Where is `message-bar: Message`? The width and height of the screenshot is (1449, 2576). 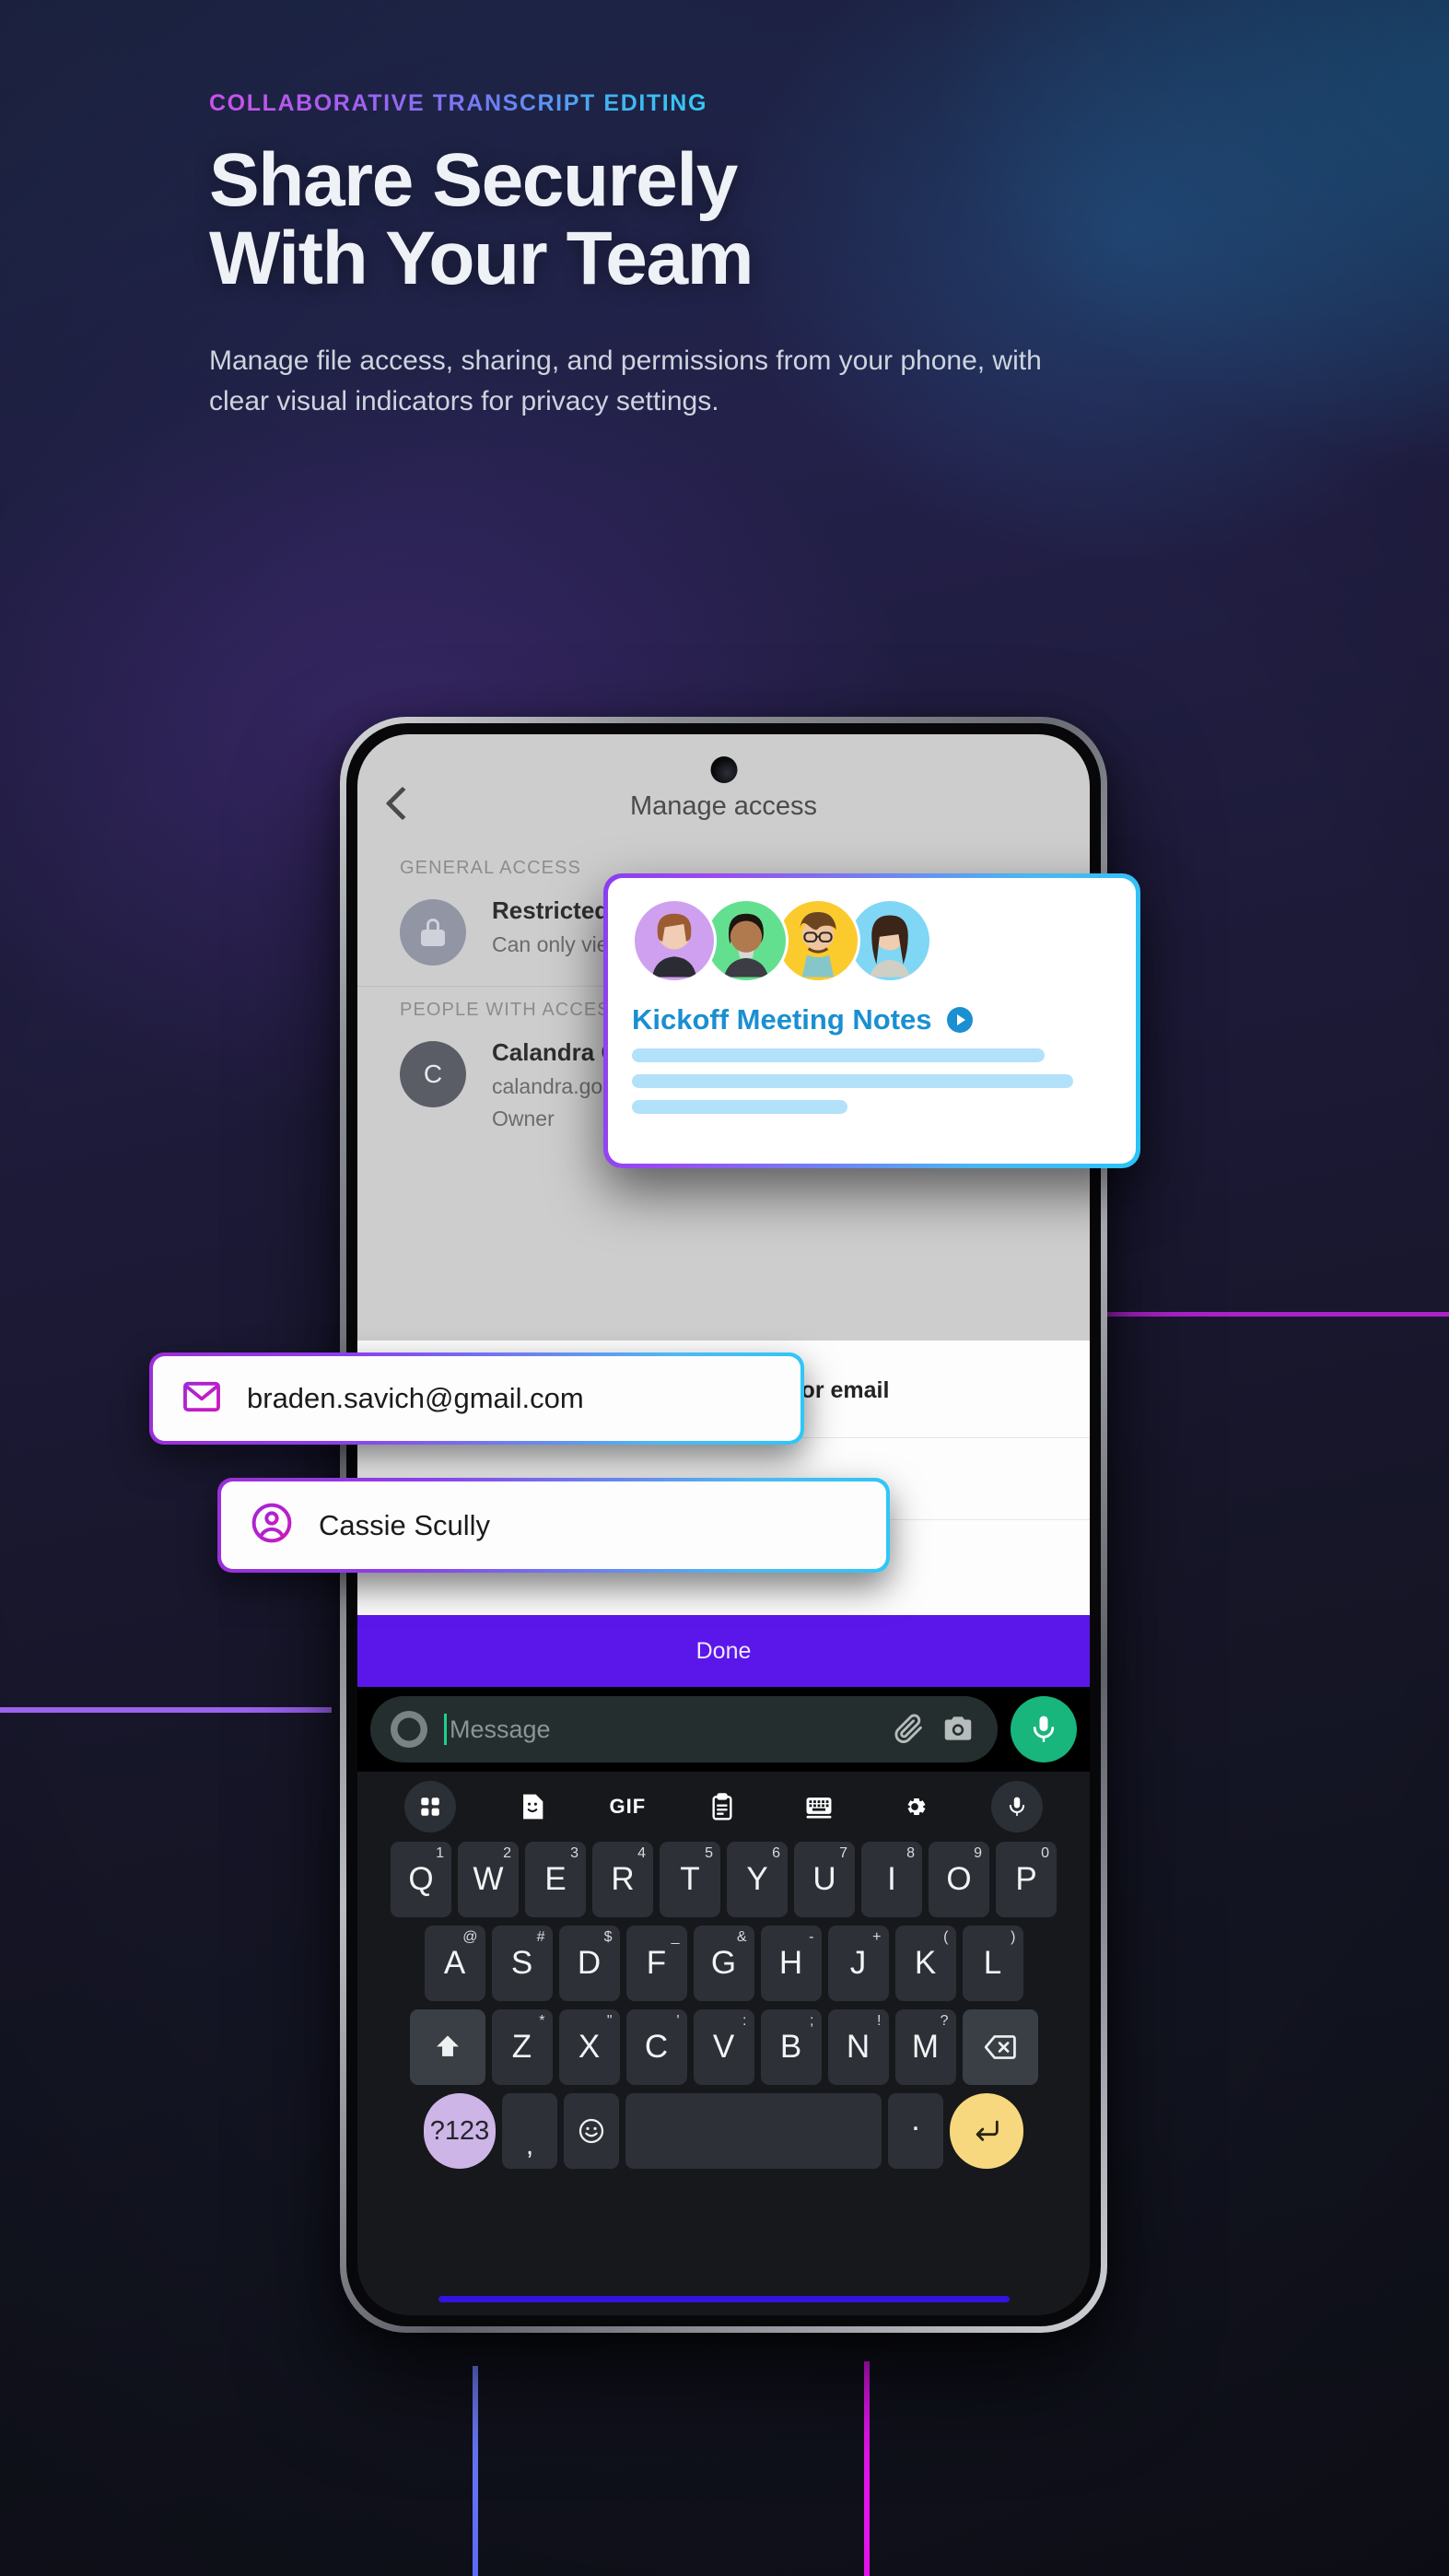
message-bar: Message is located at coordinates (724, 1729).